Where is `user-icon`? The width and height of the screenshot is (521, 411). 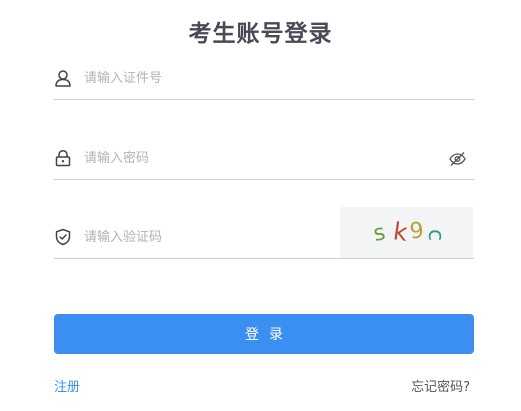
user-icon is located at coordinates (63, 78).